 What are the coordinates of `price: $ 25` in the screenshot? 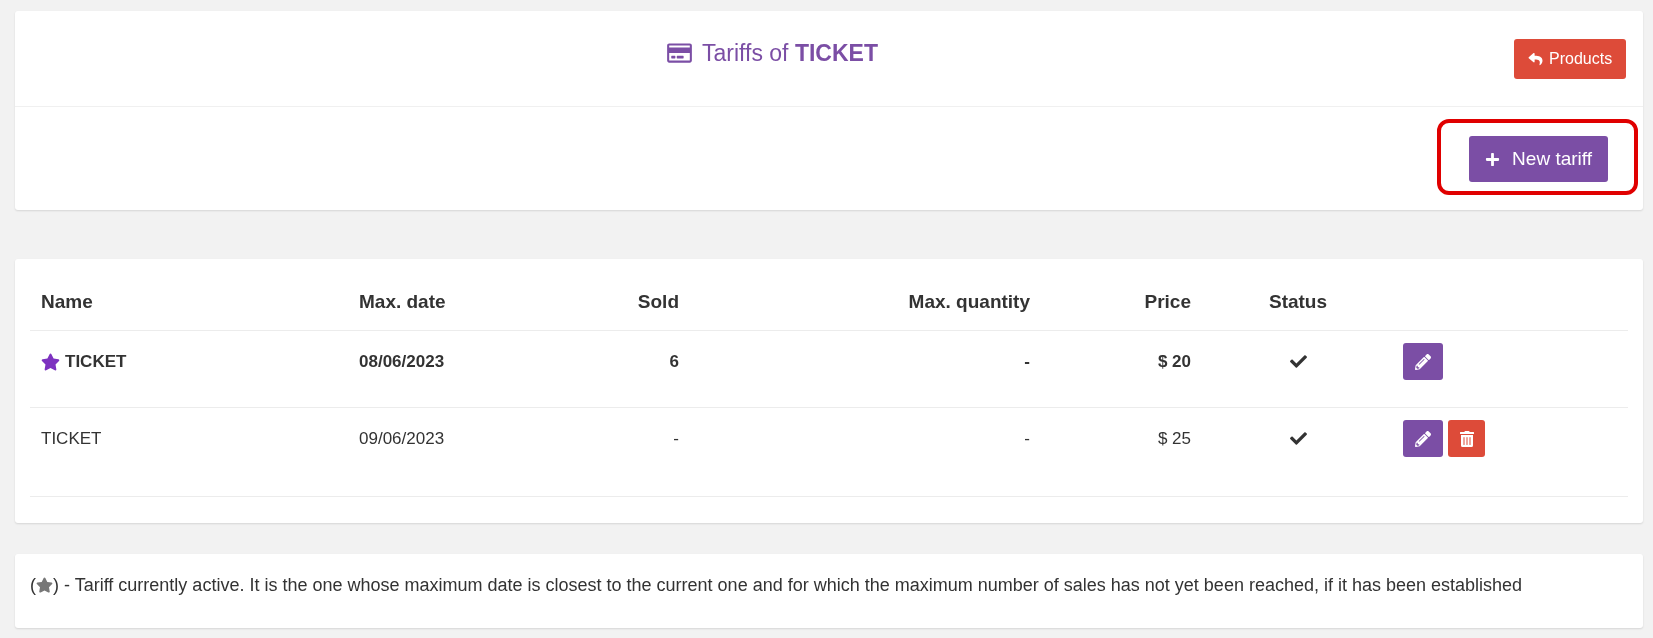 It's located at (1174, 438).